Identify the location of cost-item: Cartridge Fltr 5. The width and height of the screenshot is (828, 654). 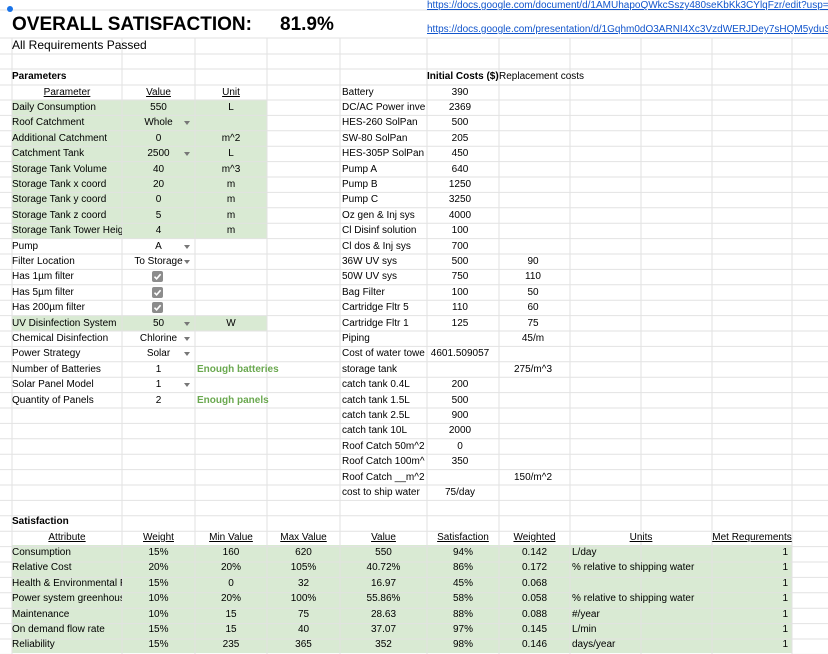
(375, 308).